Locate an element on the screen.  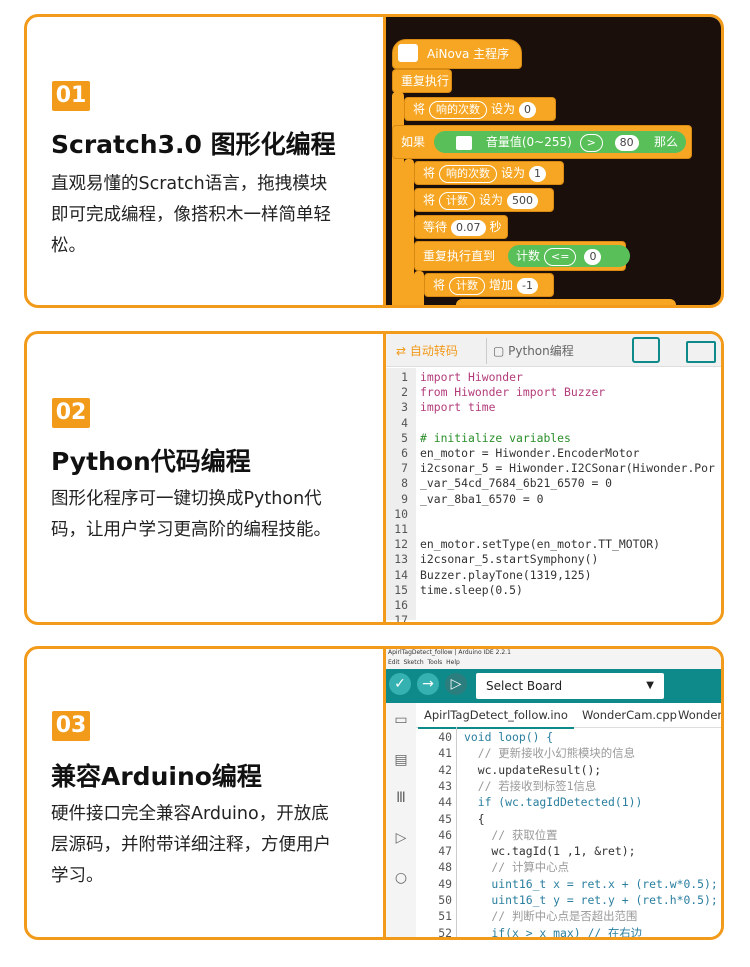
set-variable-block: 将响的次数 设为 1 is located at coordinates (489, 173).